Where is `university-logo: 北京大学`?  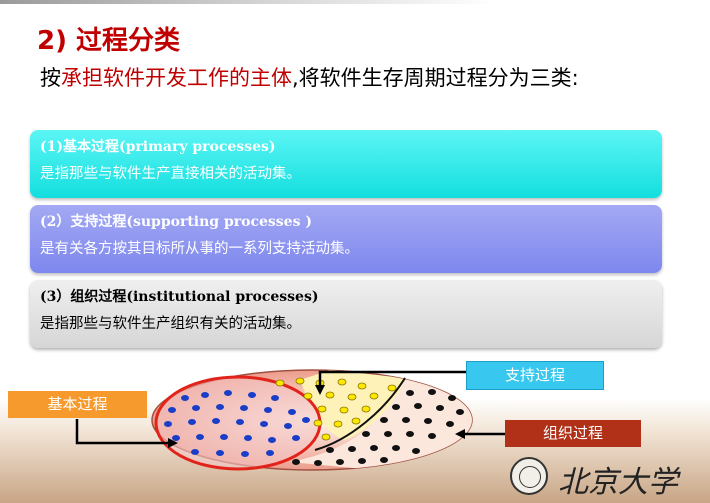
university-logo: 北京大学 is located at coordinates (607, 477).